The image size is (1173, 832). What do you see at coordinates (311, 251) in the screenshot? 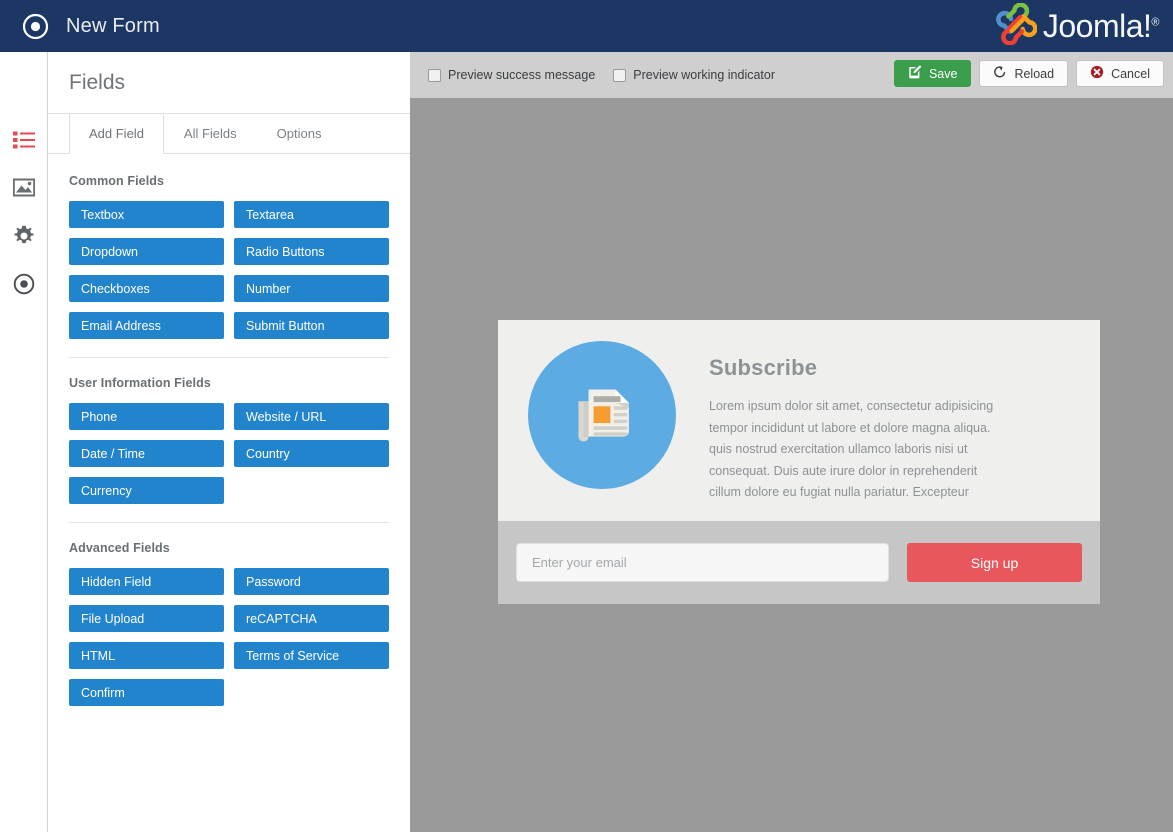
I see `field-button-radio-buttons: Radio Buttons` at bounding box center [311, 251].